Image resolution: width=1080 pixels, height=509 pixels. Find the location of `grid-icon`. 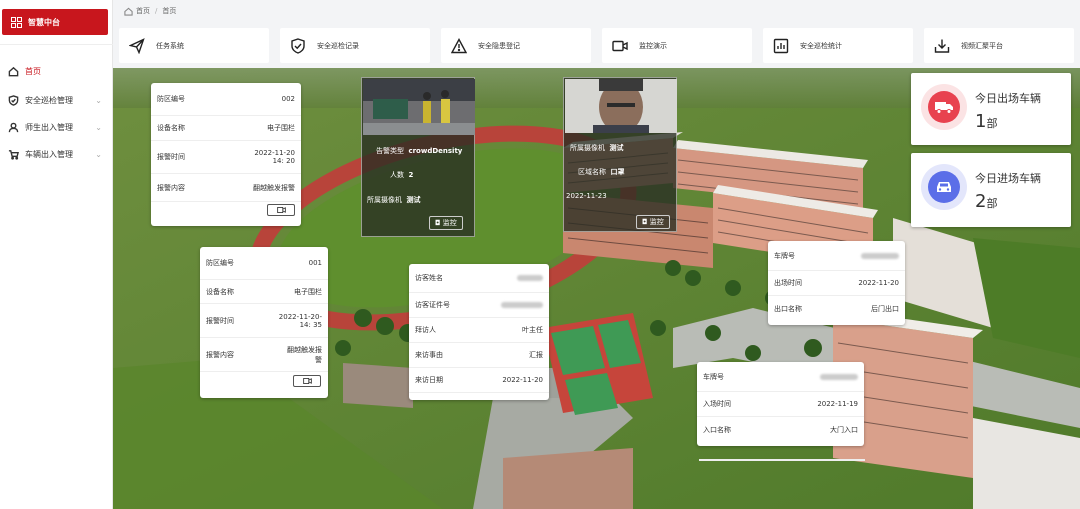

grid-icon is located at coordinates (16, 22).